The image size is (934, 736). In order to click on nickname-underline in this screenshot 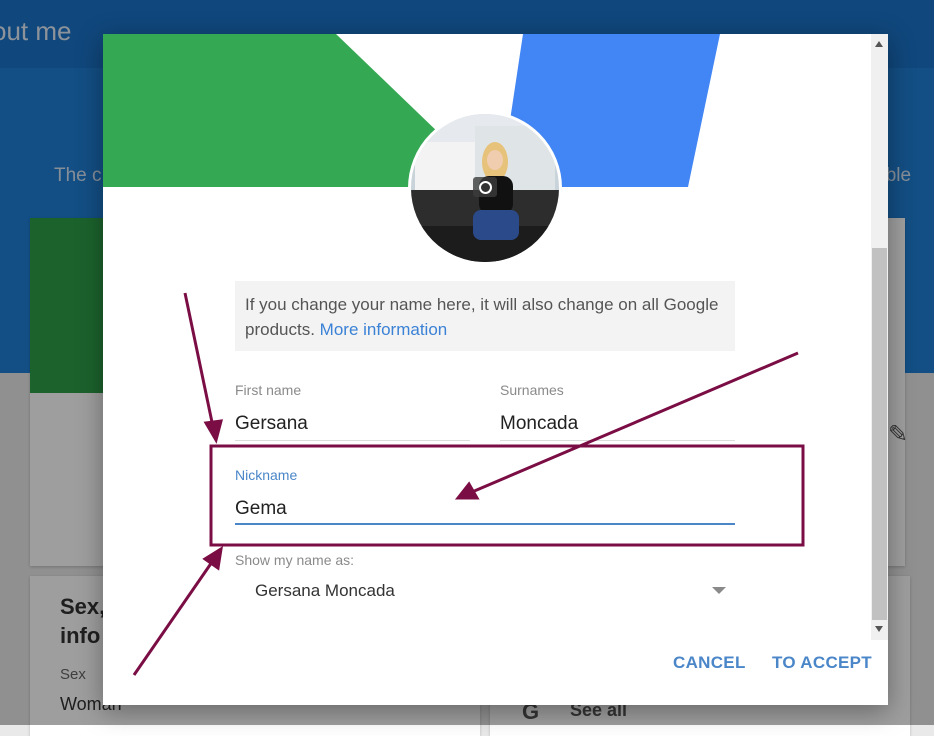, I will do `click(485, 524)`.